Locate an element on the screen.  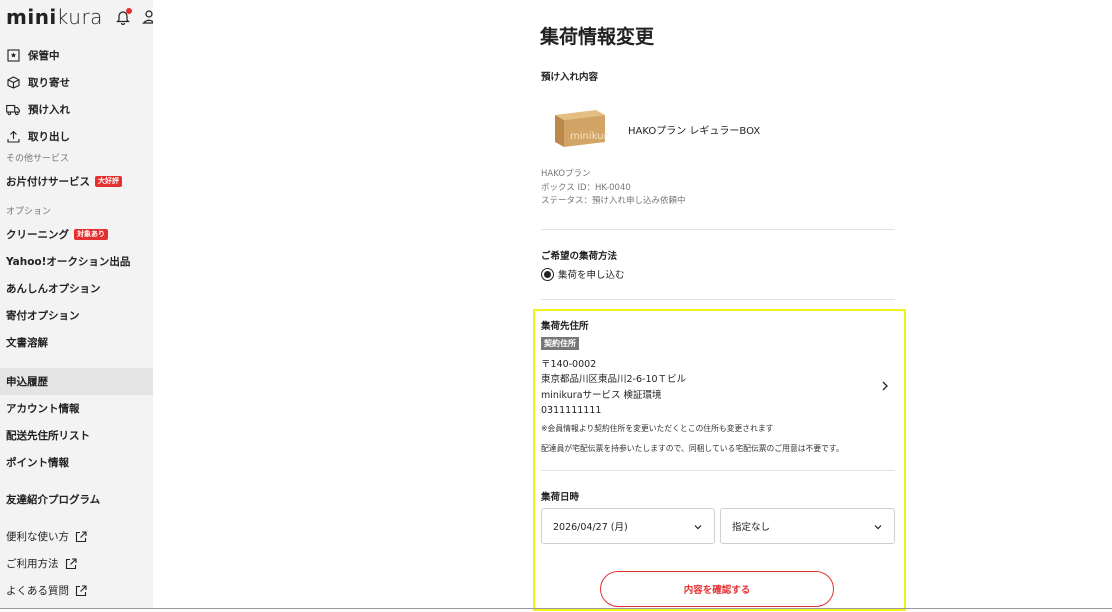
sidebar-item-label: ポイント情報 is located at coordinates (37, 463).